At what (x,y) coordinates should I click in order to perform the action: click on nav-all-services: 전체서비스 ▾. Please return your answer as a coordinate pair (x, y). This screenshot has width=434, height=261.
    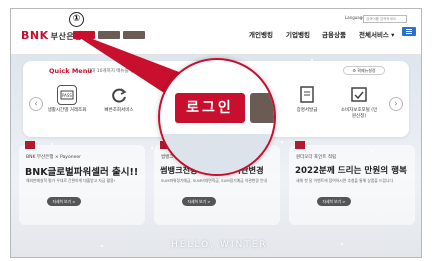
    Looking at the image, I should click on (376, 34).